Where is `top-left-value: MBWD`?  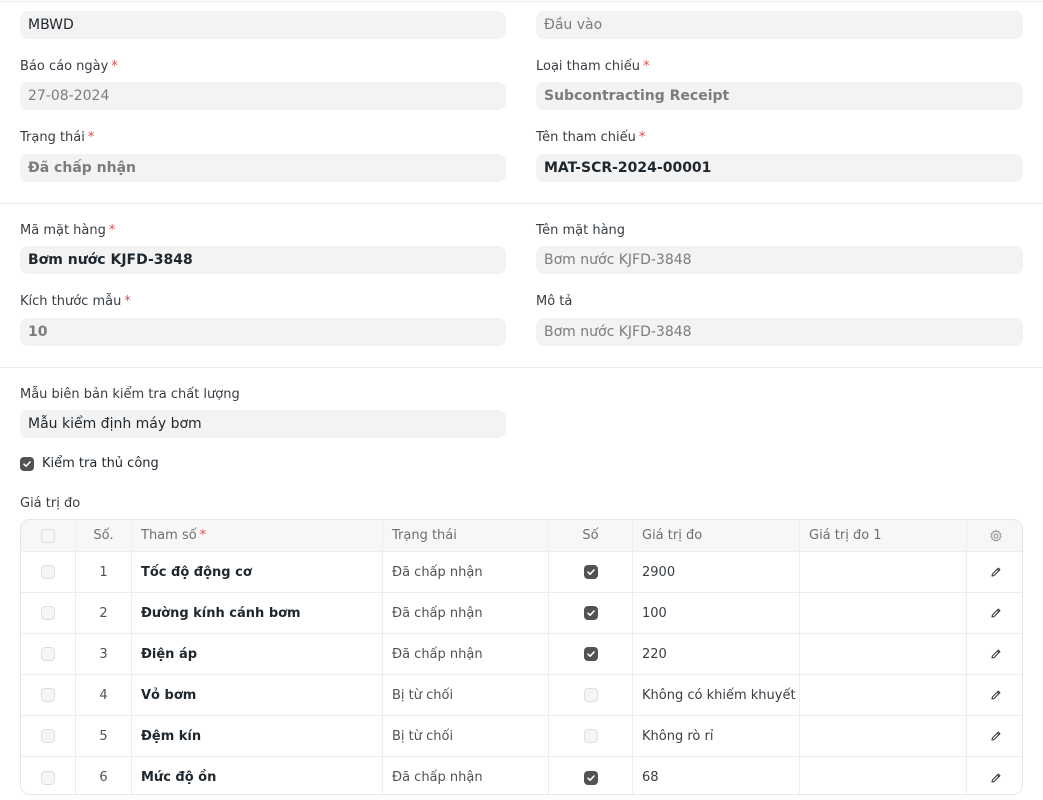
top-left-value: MBWD is located at coordinates (51, 25).